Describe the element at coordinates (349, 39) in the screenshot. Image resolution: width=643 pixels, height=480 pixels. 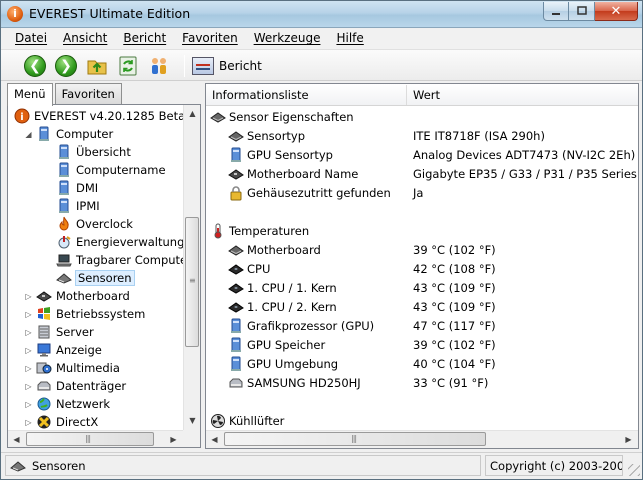
I see `menu-hilfe: Hilfe` at that location.